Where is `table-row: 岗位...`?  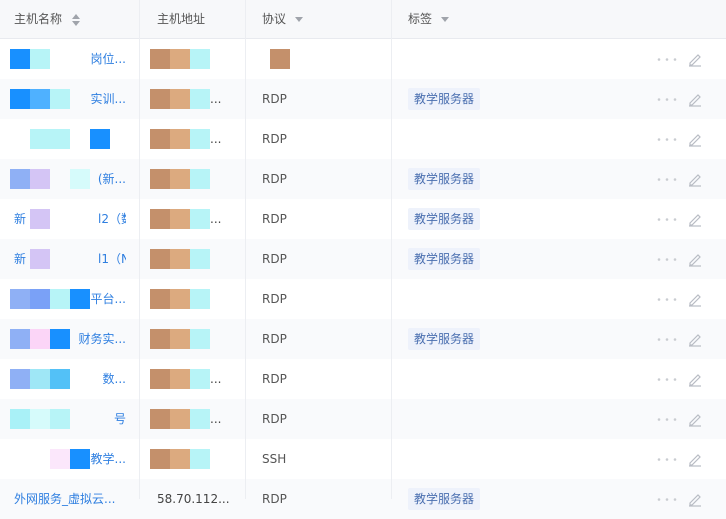 table-row: 岗位... is located at coordinates (363, 59).